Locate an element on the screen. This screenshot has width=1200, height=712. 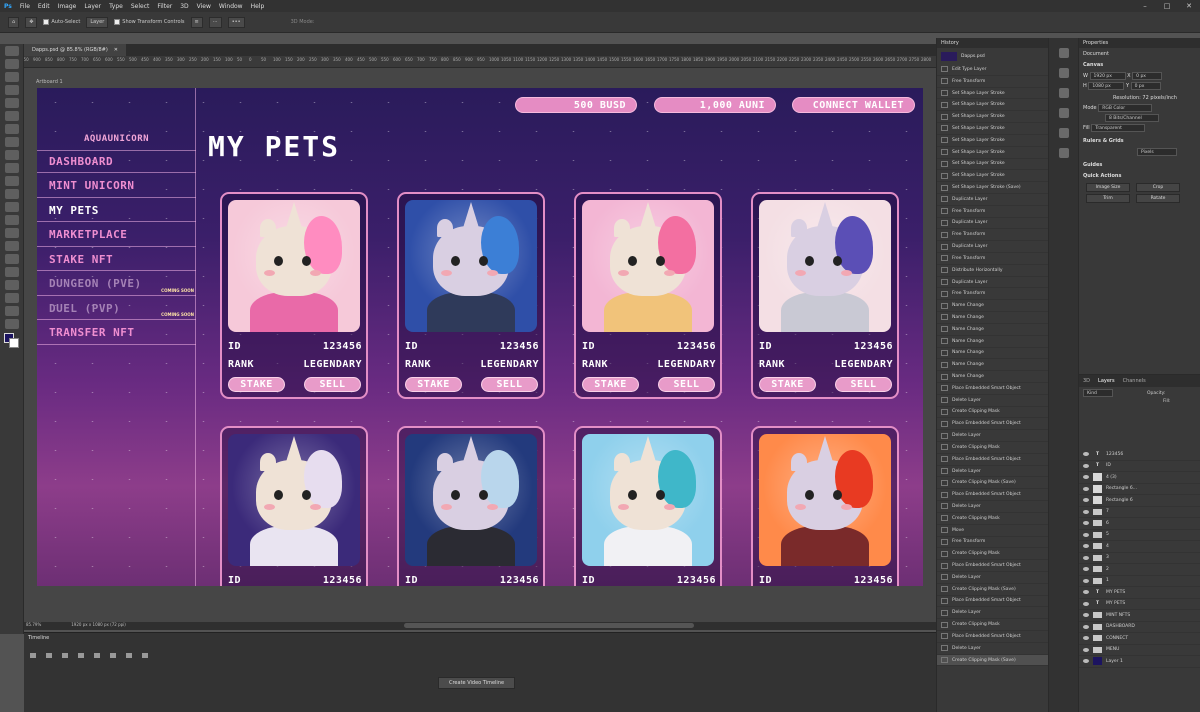
adjustments-panel-icon is located at coordinates (1063, 93).